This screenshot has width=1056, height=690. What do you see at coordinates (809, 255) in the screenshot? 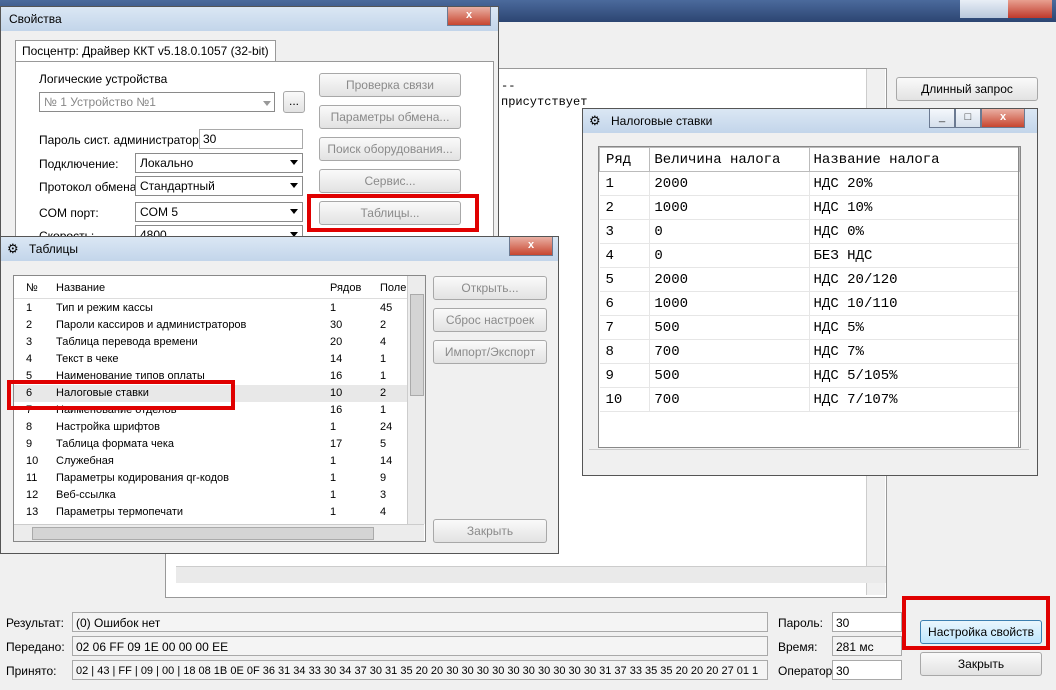
I see `tax-row: 4 0 БЕЗ НДС` at bounding box center [809, 255].